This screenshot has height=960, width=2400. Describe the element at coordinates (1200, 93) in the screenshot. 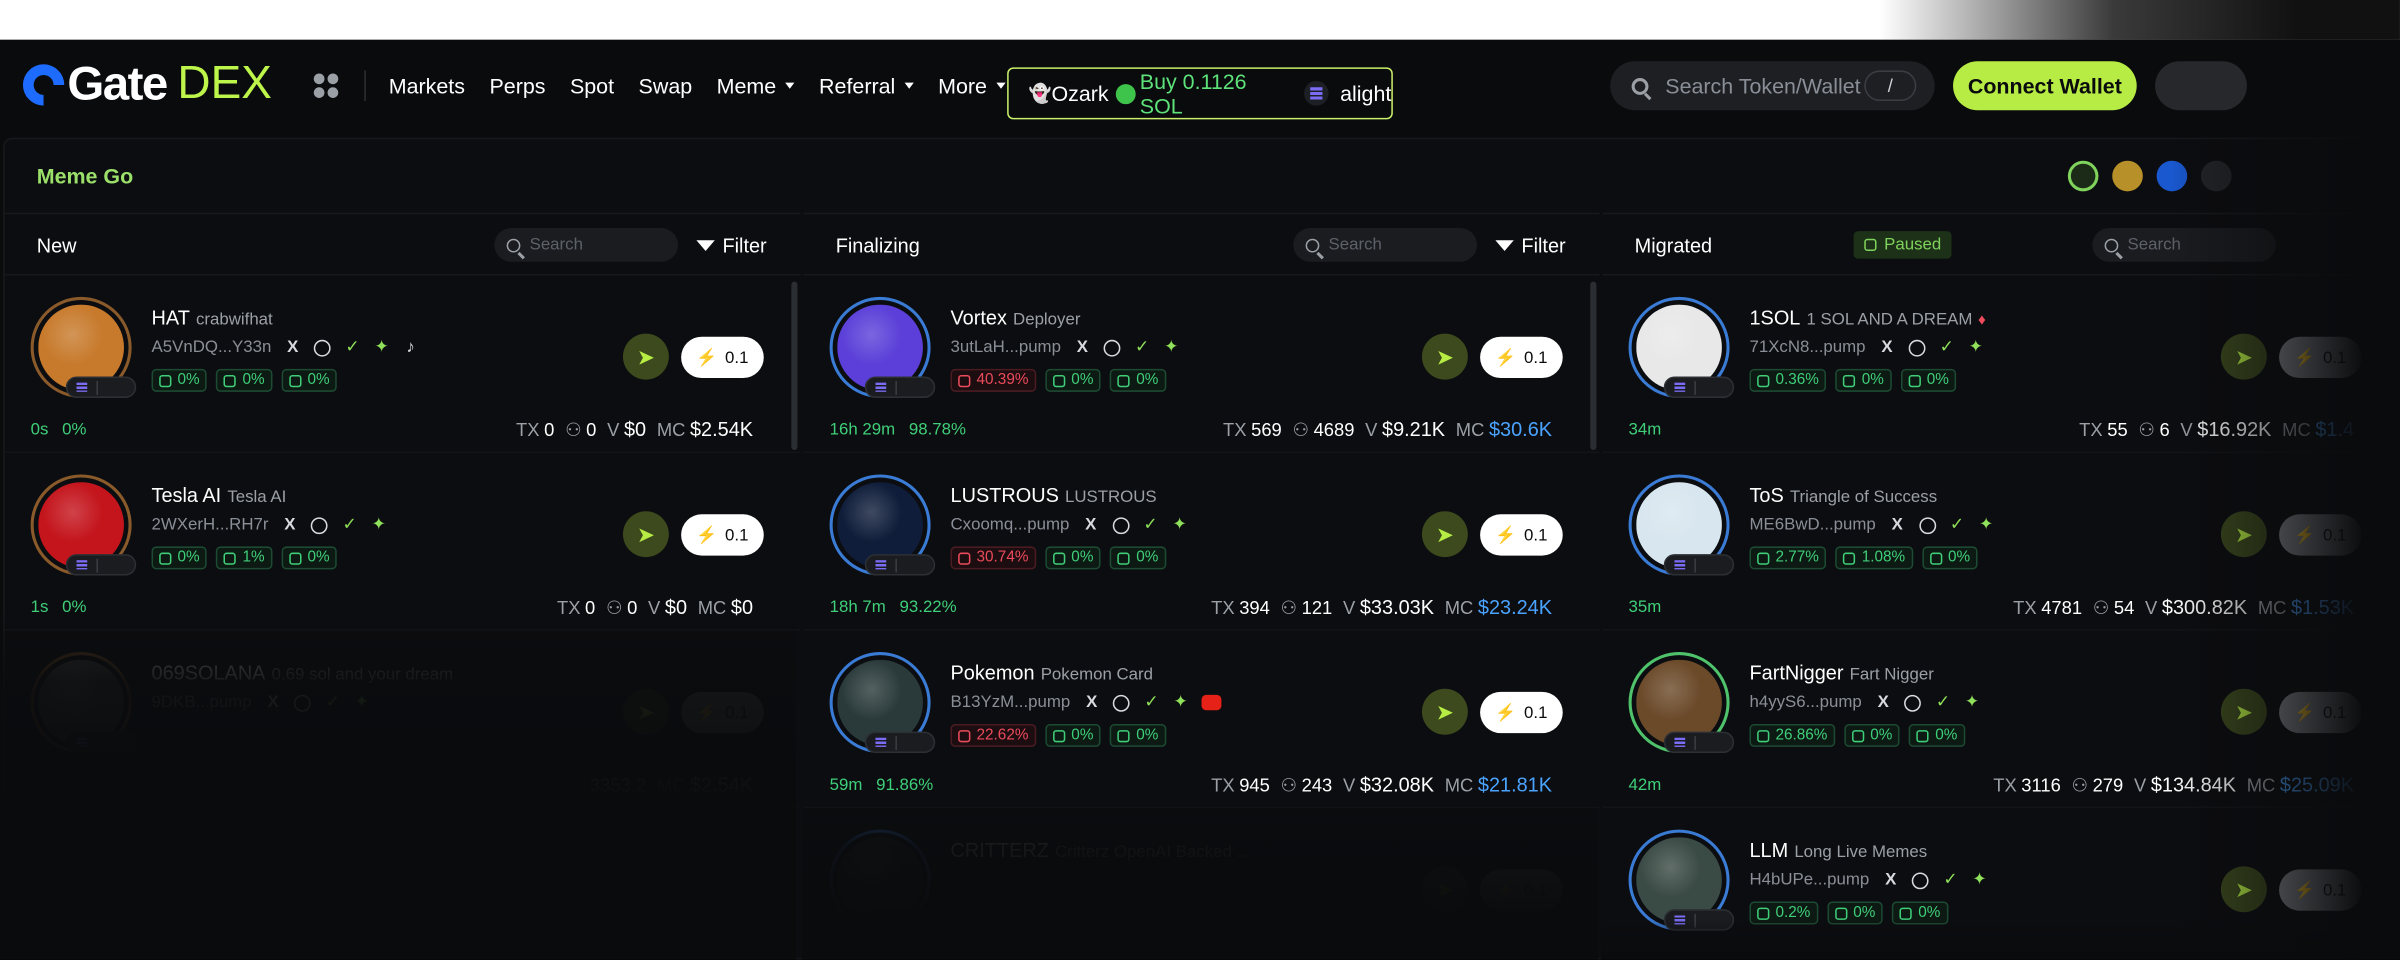

I see `live-trade-ticker: 👻 Ozark Buy 0.1126 SOL alight` at that location.